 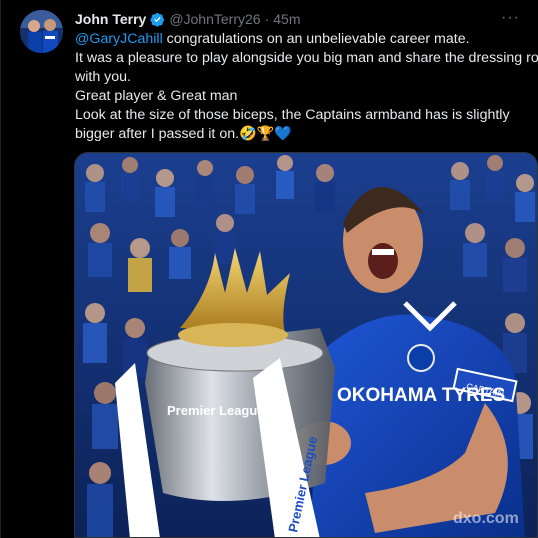 I want to click on display-name: John Terry, so click(x=110, y=19).